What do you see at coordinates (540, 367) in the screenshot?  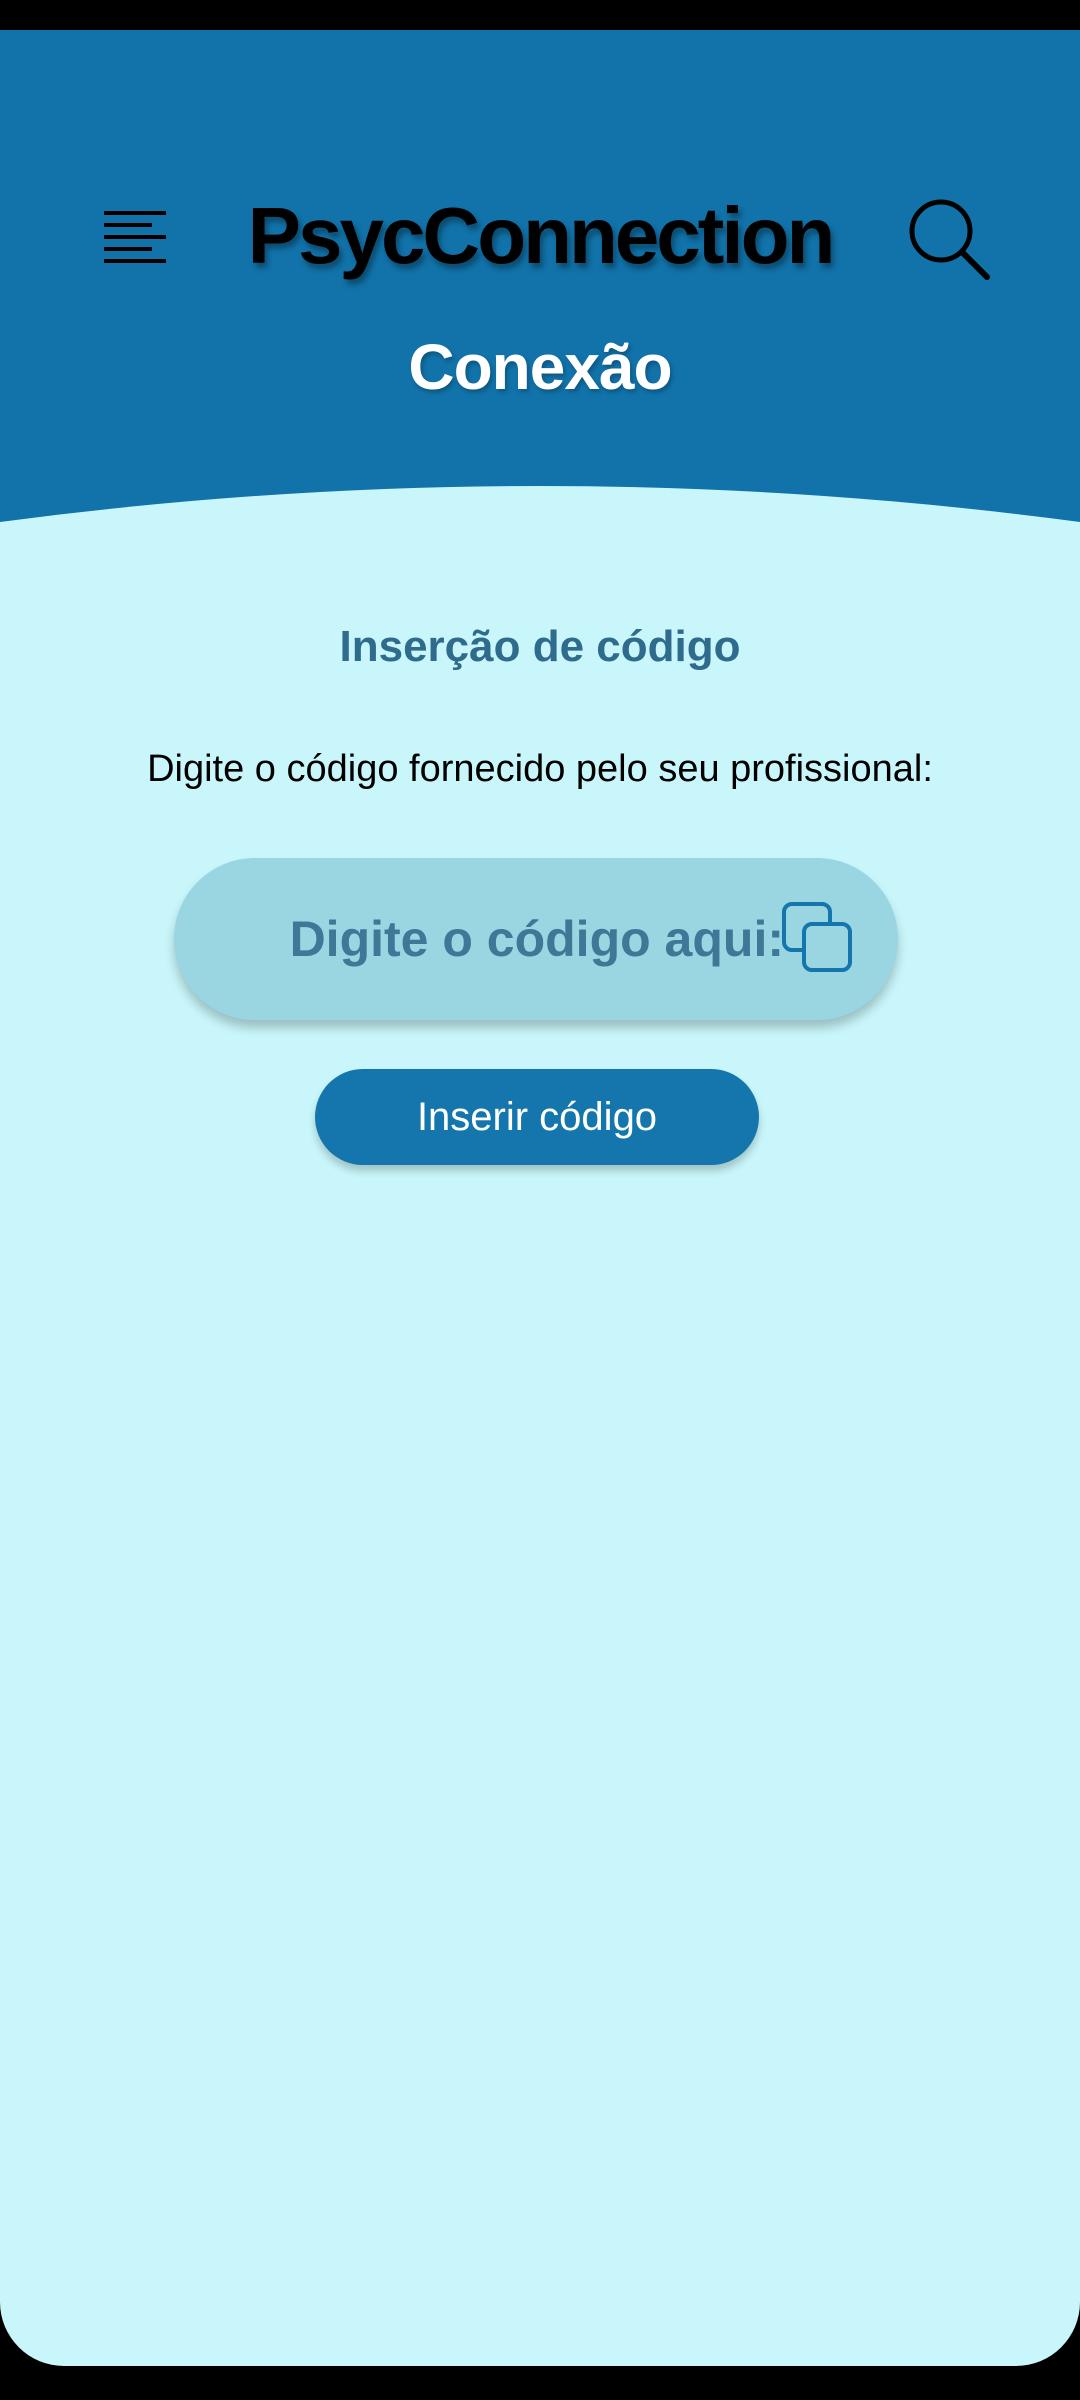 I see `screen-title: Conexão` at bounding box center [540, 367].